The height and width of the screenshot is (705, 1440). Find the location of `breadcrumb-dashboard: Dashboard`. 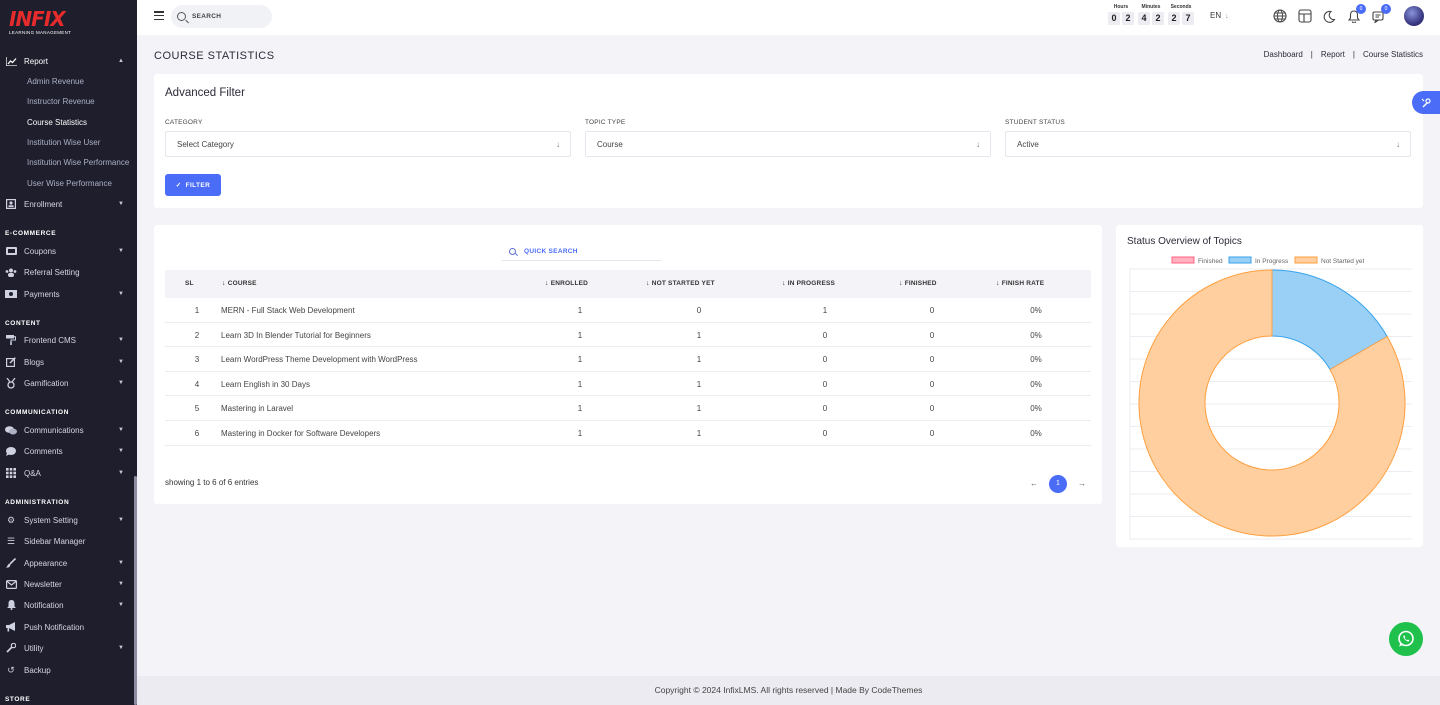

breadcrumb-dashboard: Dashboard is located at coordinates (1283, 54).